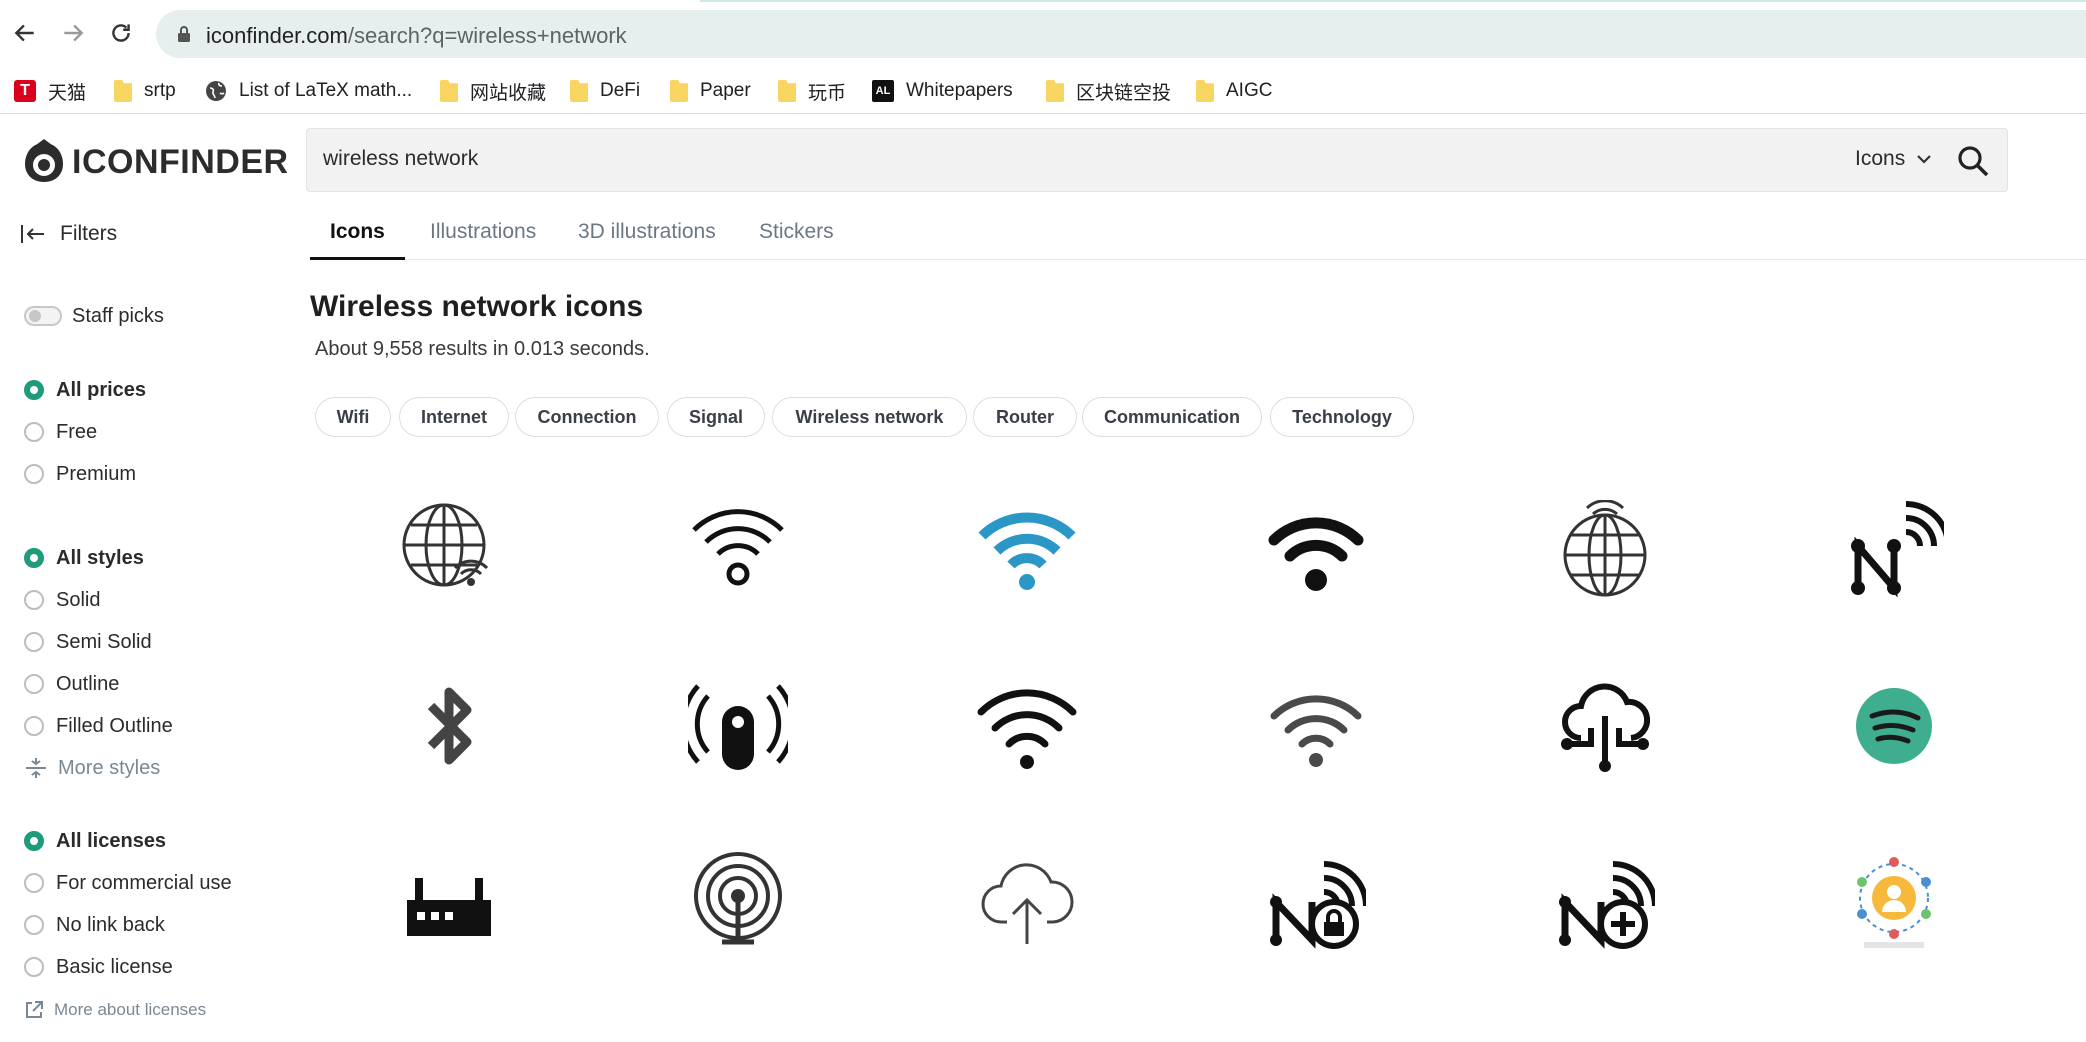 Image resolution: width=2086 pixels, height=1042 pixels. What do you see at coordinates (80, 474) in the screenshot?
I see `price-option-premium: Premium` at bounding box center [80, 474].